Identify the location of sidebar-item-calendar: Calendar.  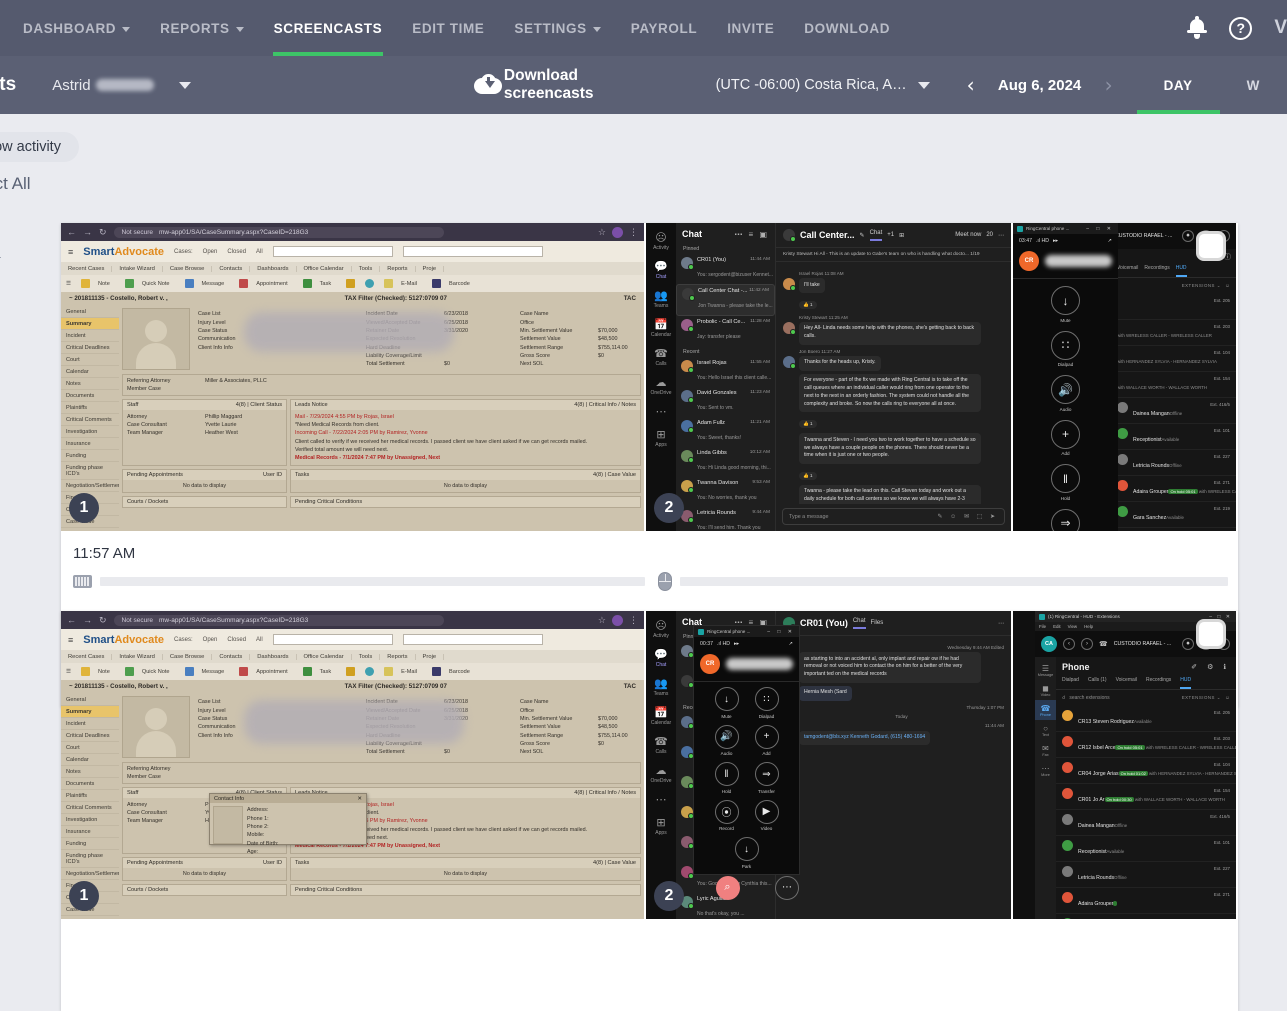
(90, 760).